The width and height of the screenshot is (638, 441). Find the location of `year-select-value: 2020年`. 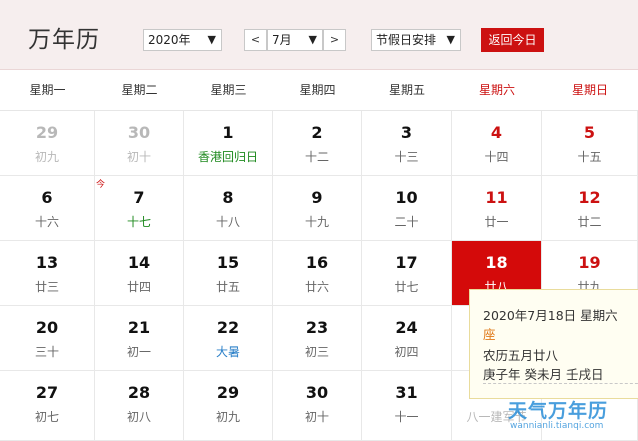

year-select-value: 2020年 is located at coordinates (169, 40).